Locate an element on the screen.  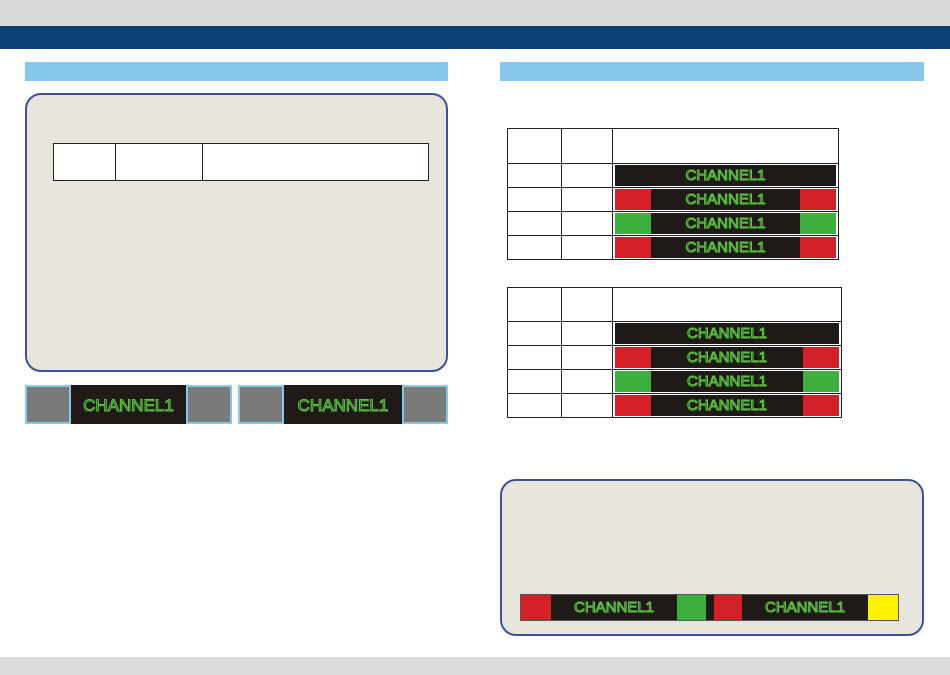
channel-table-2: CHANNEL1 CHANNEL1 CHANNEL1 CHANNEL1 is located at coordinates (674, 352).